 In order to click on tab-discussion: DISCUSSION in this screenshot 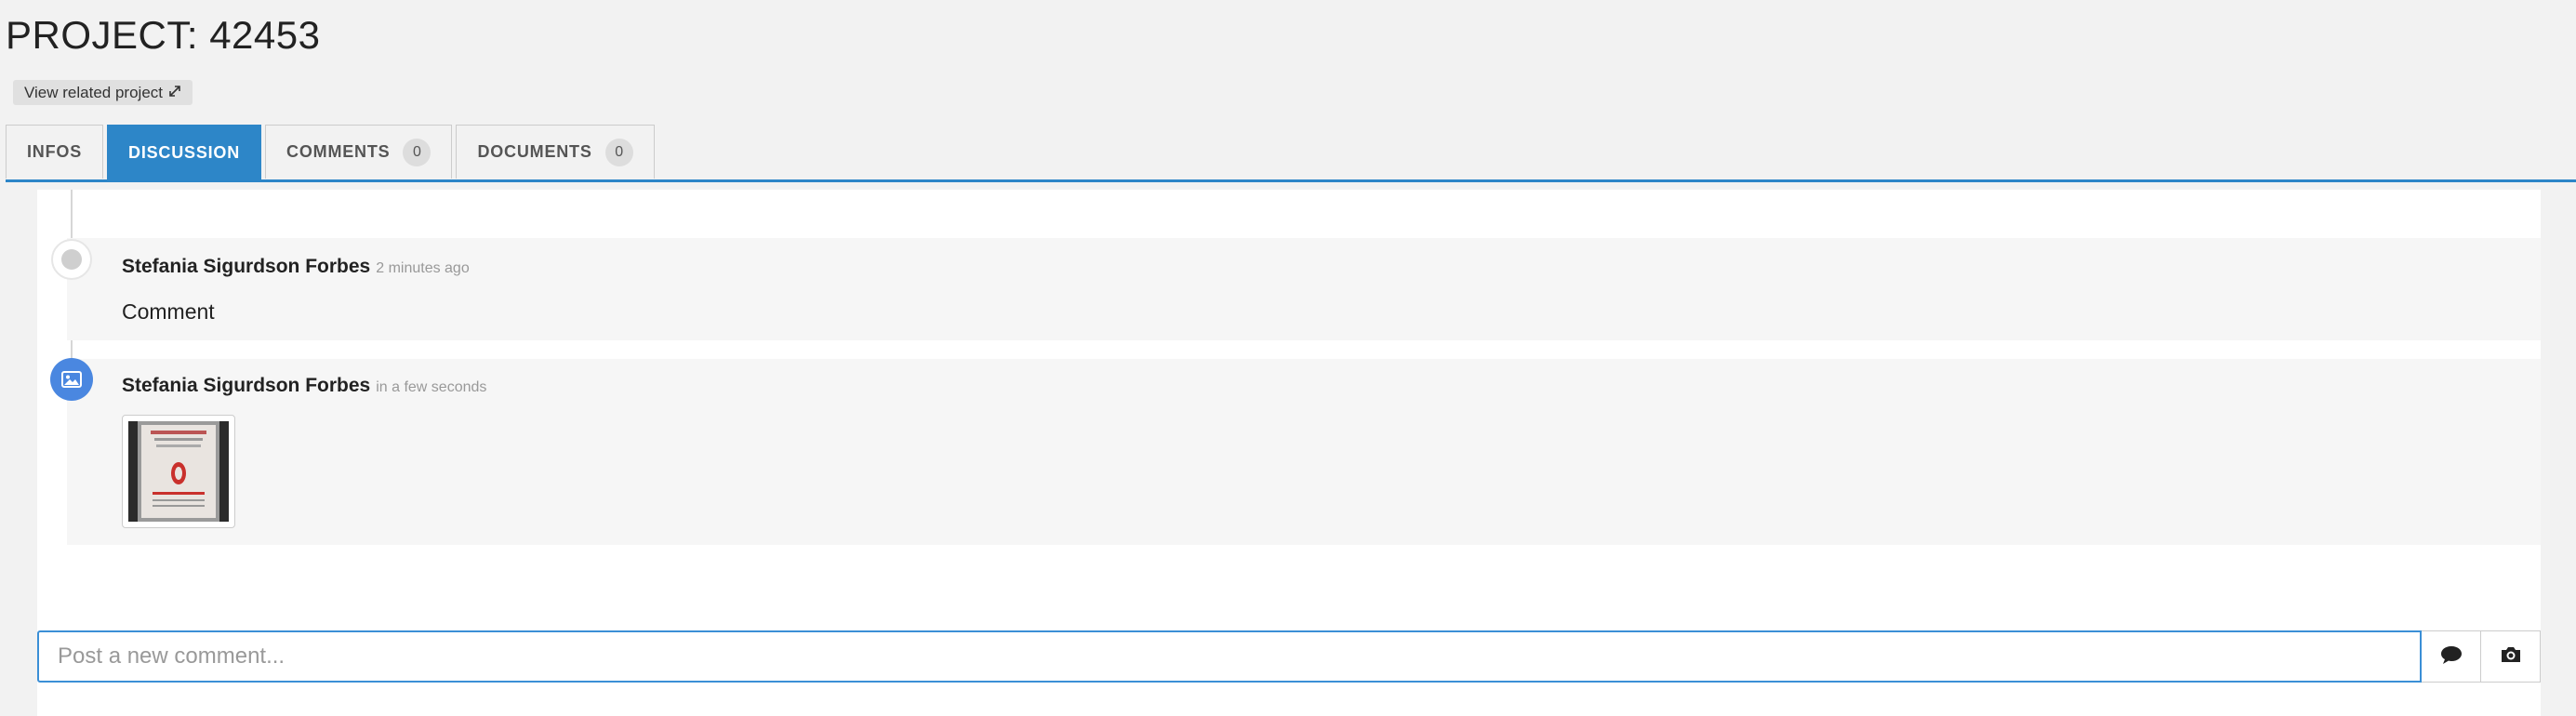, I will do `click(184, 152)`.